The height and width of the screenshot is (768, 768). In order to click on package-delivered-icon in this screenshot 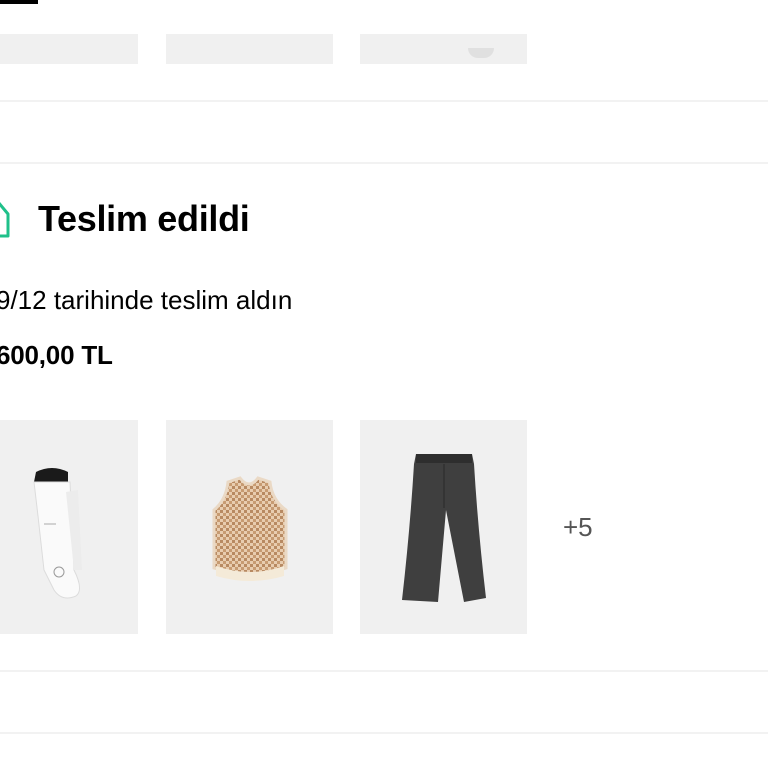, I will do `click(5, 220)`.